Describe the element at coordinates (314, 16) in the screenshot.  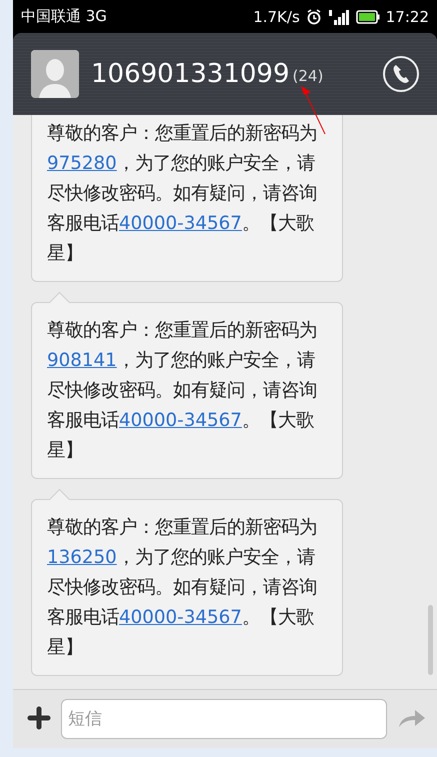
I see `alarm-icon` at that location.